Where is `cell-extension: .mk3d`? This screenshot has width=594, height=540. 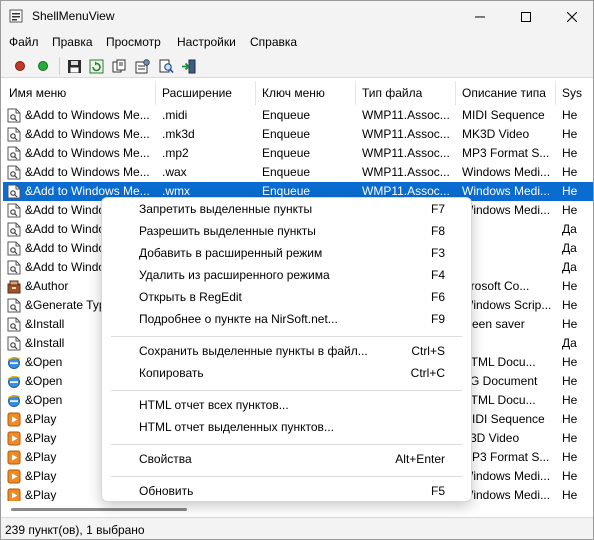
cell-extension: .mk3d is located at coordinates (178, 134).